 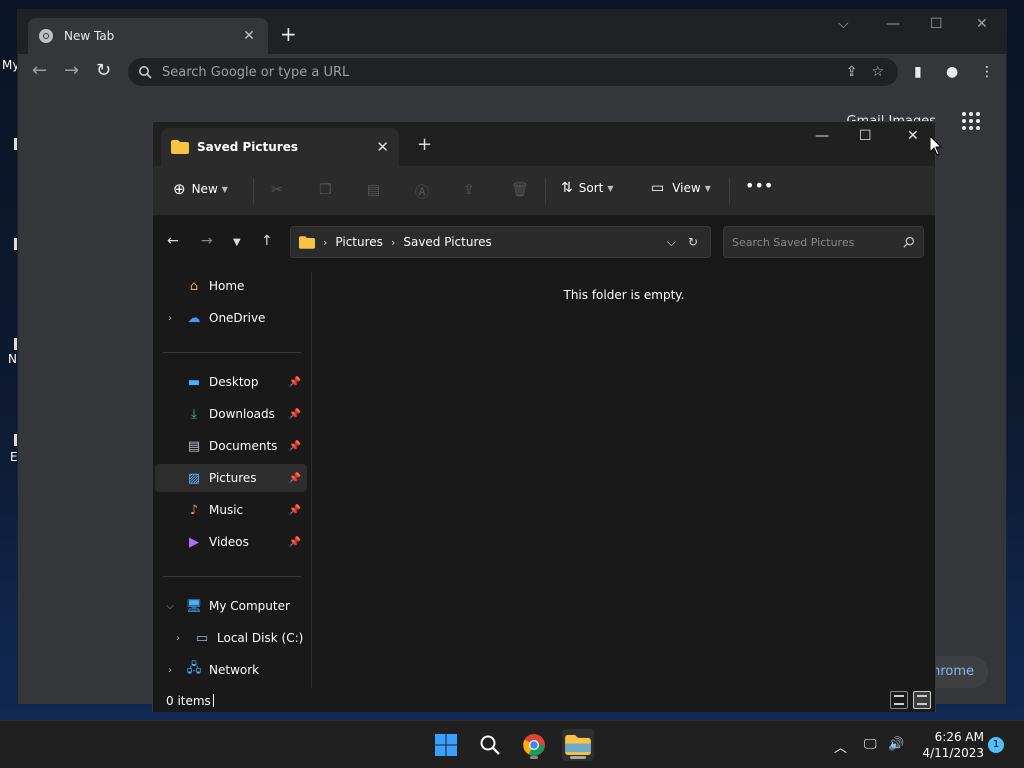 What do you see at coordinates (148, 36) in the screenshot?
I see `chrome-tab-new-tab: New Tab ✕` at bounding box center [148, 36].